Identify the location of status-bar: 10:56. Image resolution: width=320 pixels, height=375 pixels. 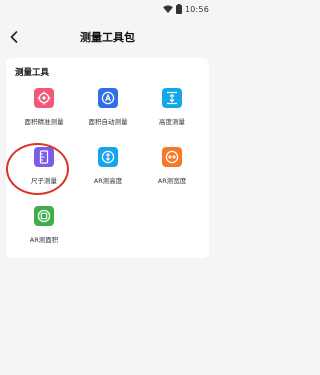
(107, 9).